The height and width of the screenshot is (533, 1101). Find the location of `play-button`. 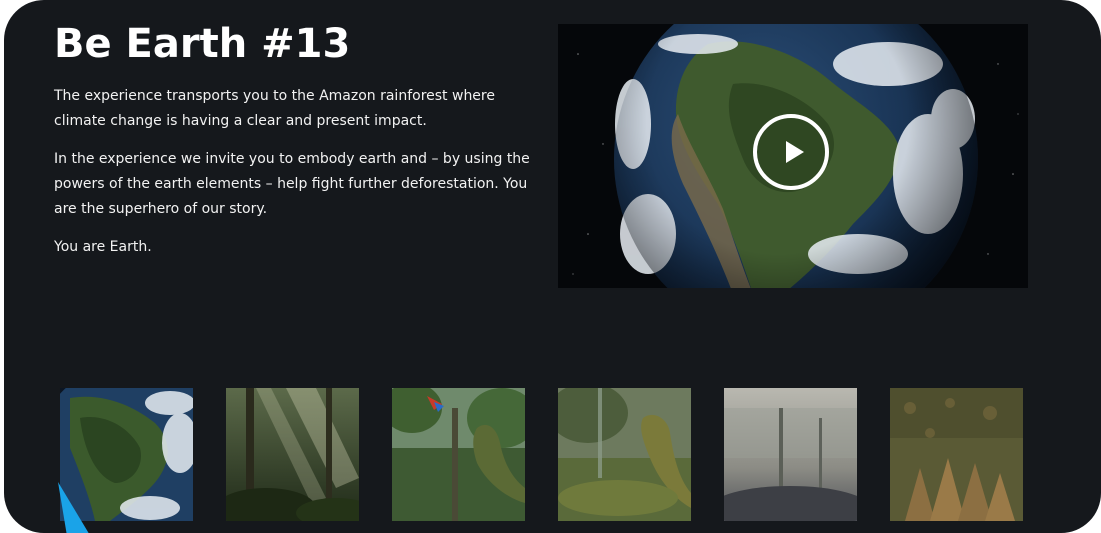

play-button is located at coordinates (791, 152).